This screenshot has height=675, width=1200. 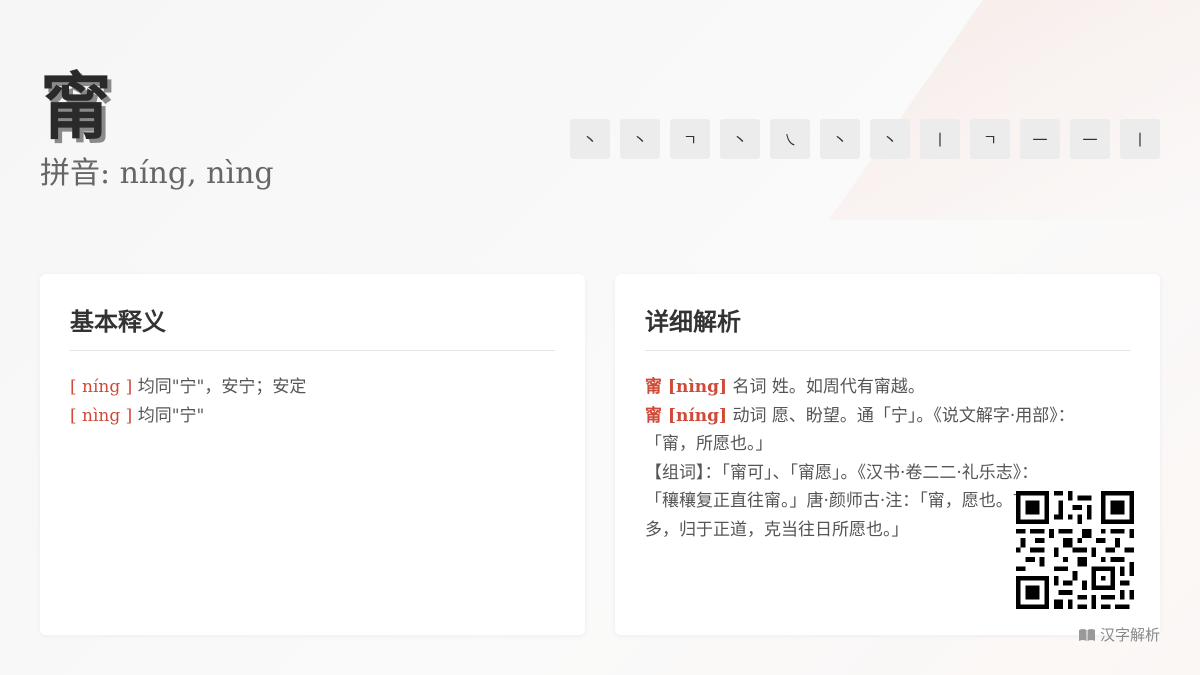 I want to click on book-icon, so click(x=1086, y=634).